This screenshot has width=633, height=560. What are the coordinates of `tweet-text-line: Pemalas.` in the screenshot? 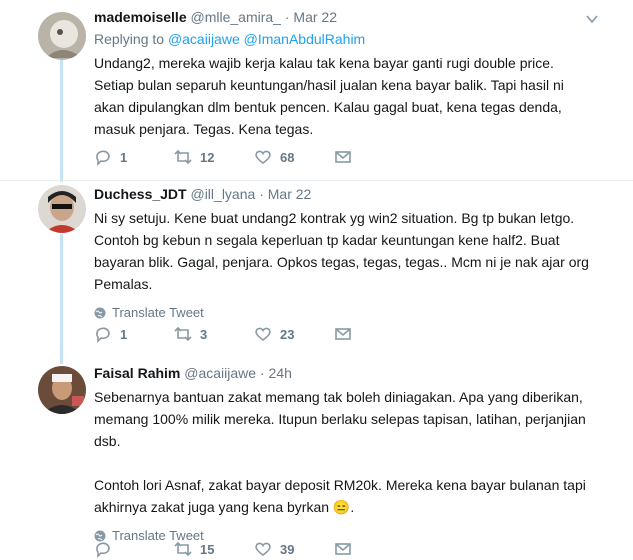 It's located at (123, 284).